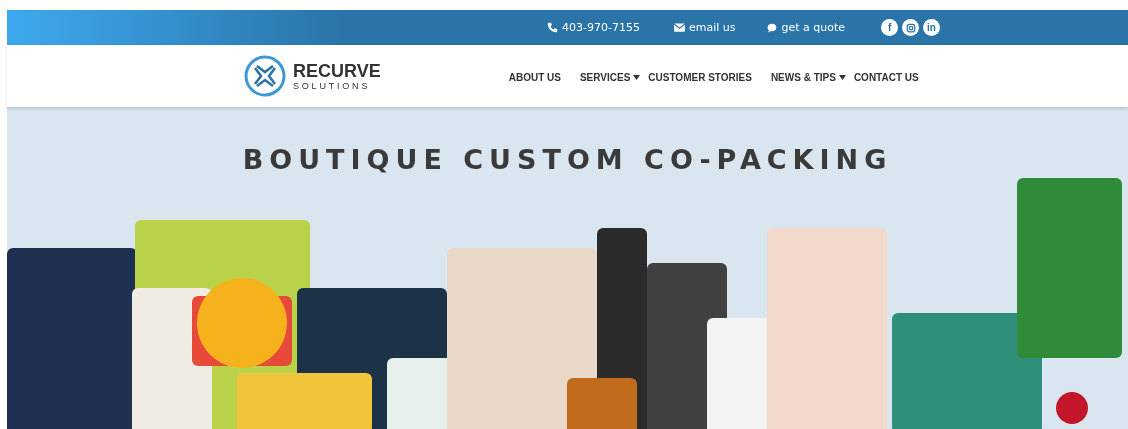 This screenshot has height=429, width=1128. I want to click on nav-link: NEWS & TIPS, so click(808, 77).